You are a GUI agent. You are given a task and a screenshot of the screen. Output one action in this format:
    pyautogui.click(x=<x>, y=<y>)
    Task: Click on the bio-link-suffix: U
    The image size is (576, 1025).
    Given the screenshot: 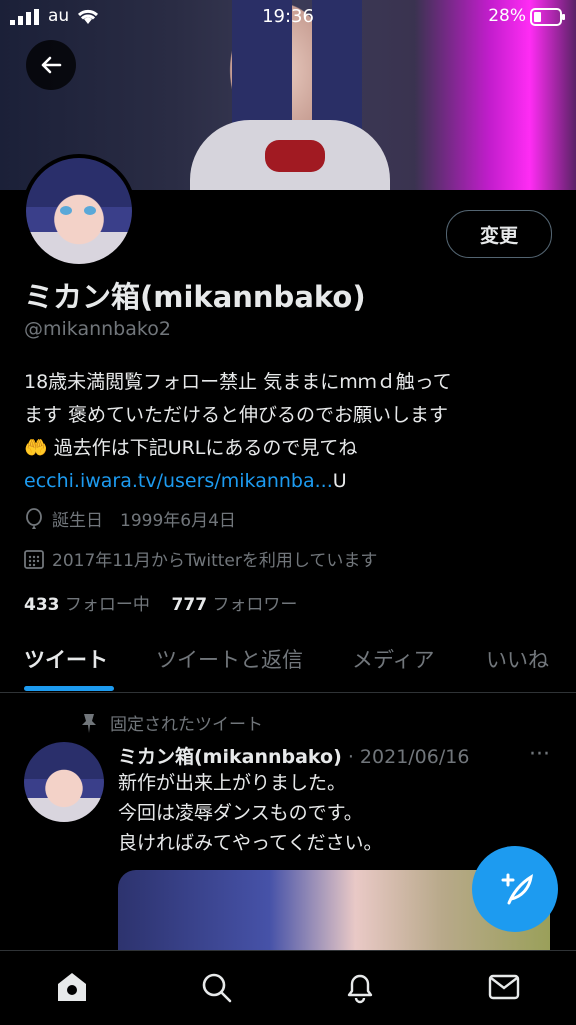 What is the action you would take?
    pyautogui.click(x=339, y=481)
    